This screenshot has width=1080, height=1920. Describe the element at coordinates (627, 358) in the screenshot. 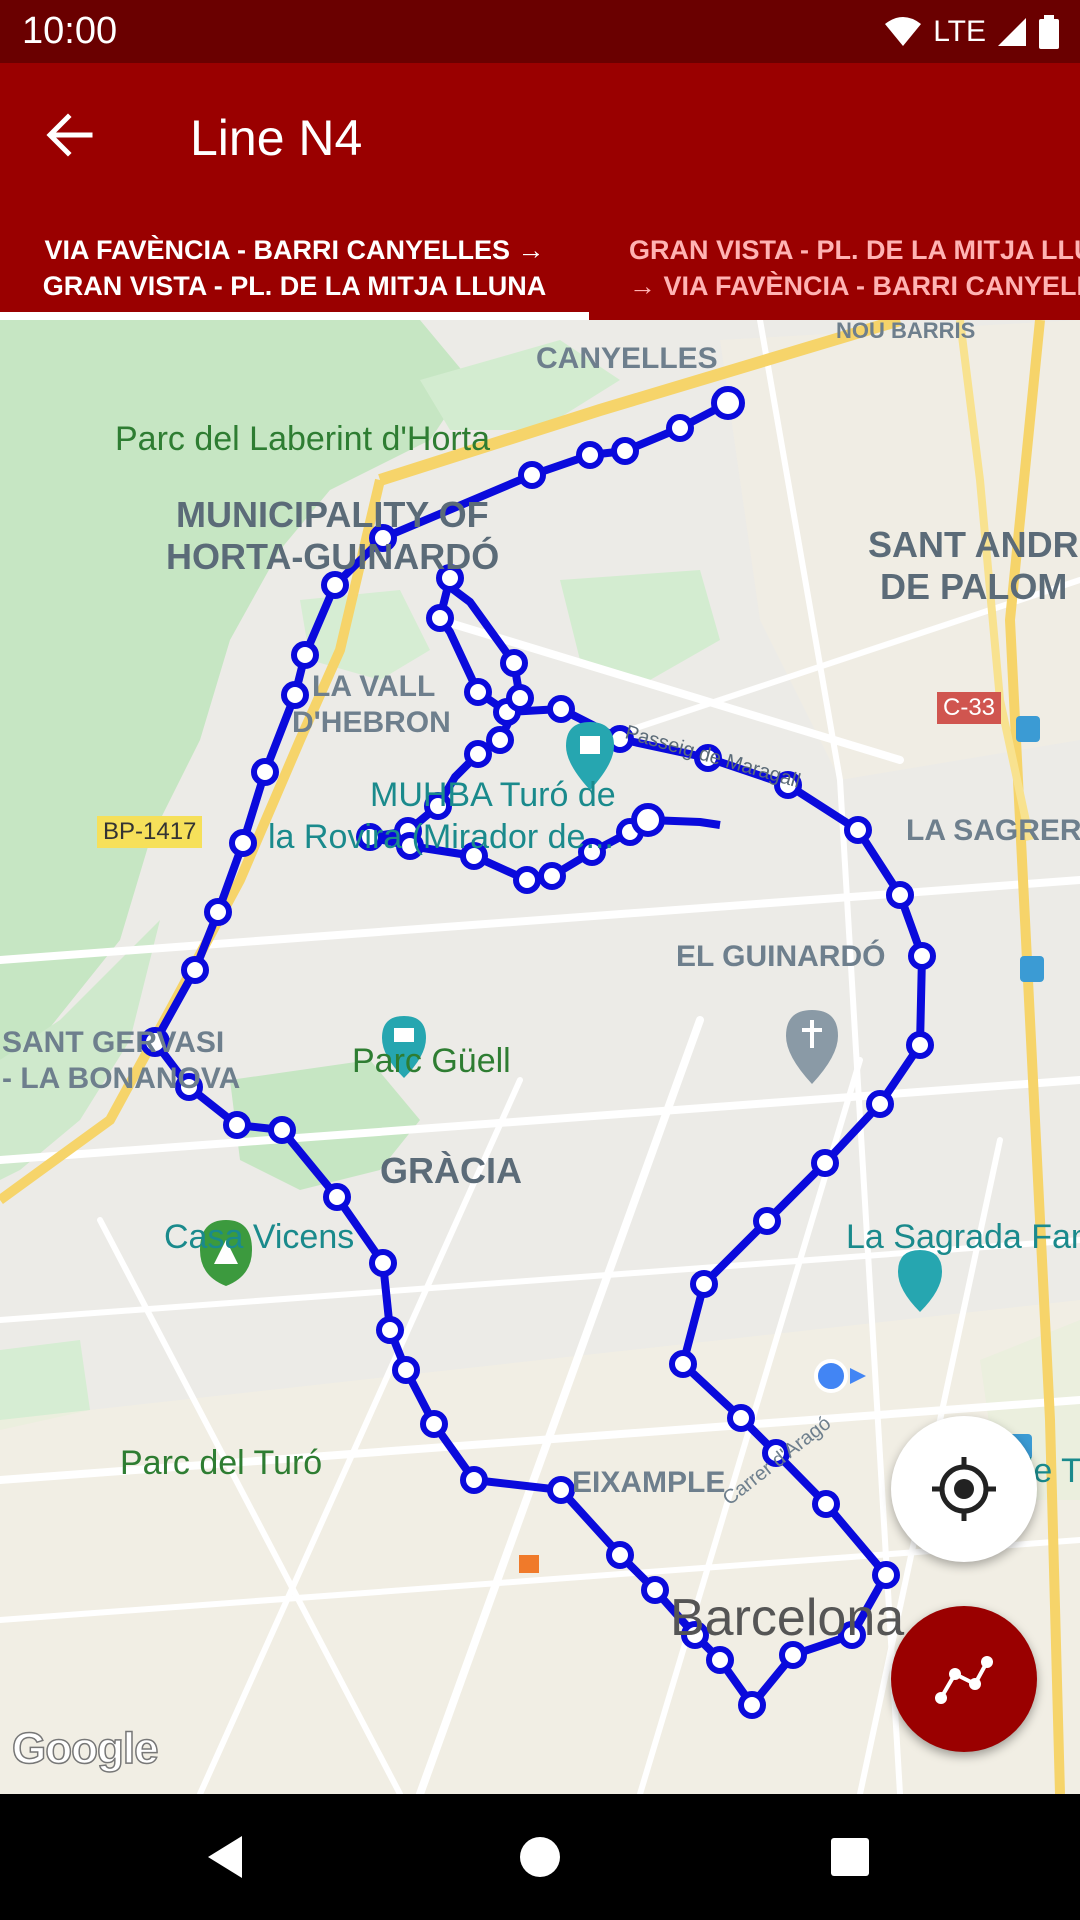

I see `map-label-canyelles: CANYELLES` at that location.